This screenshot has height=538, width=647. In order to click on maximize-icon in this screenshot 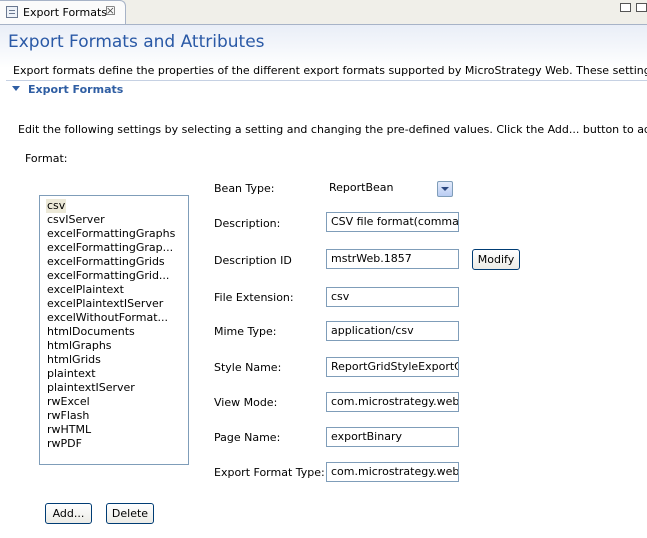, I will do `click(641, 7)`.